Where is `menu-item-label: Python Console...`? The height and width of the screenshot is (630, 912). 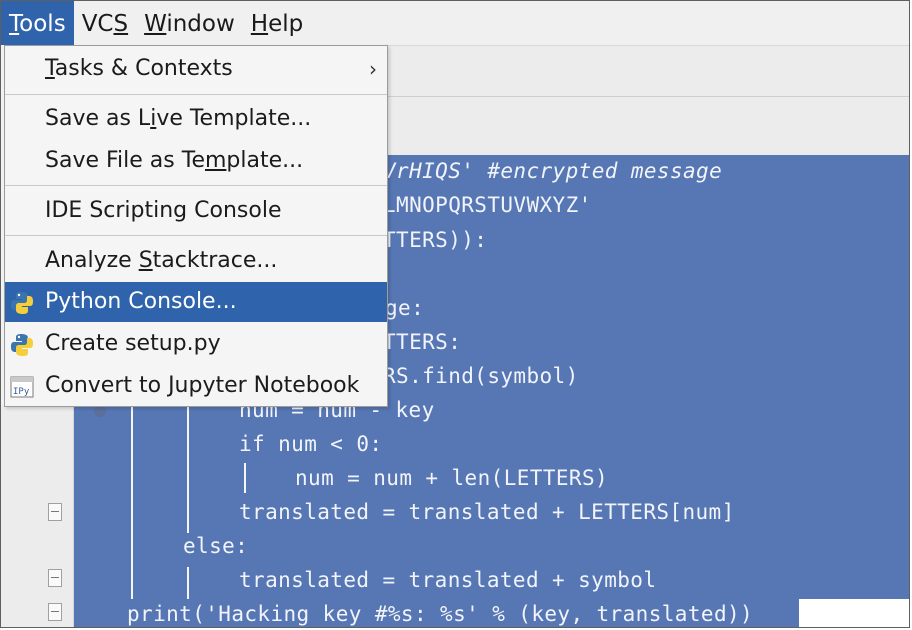 menu-item-label: Python Console... is located at coordinates (141, 301).